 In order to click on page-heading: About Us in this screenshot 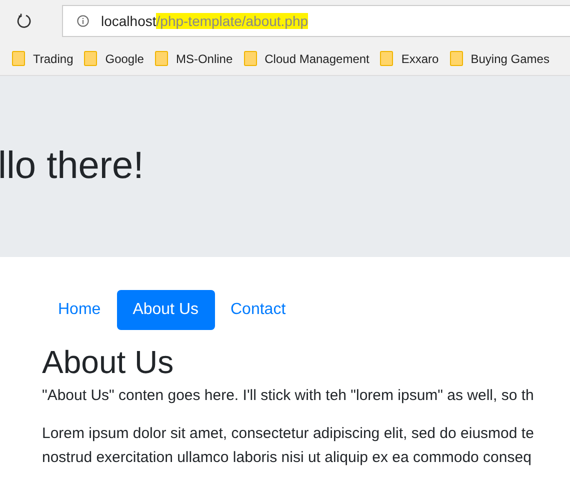, I will do `click(108, 362)`.